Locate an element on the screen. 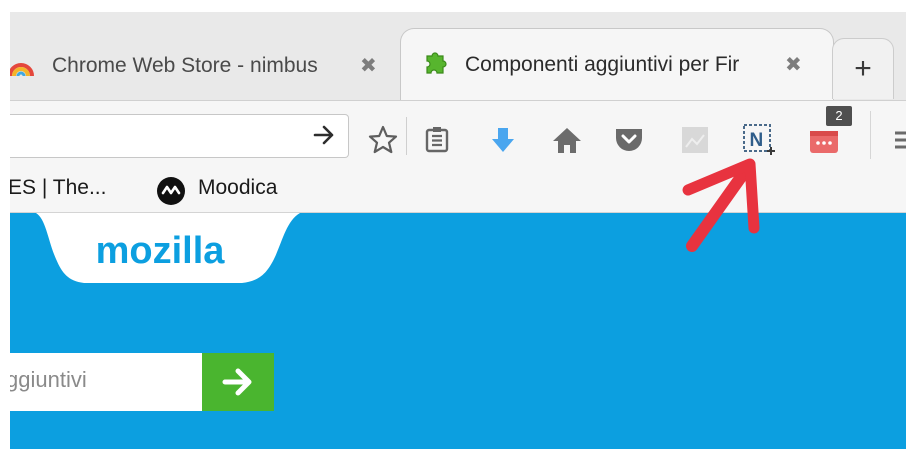  menu-icon is located at coordinates (896, 140).